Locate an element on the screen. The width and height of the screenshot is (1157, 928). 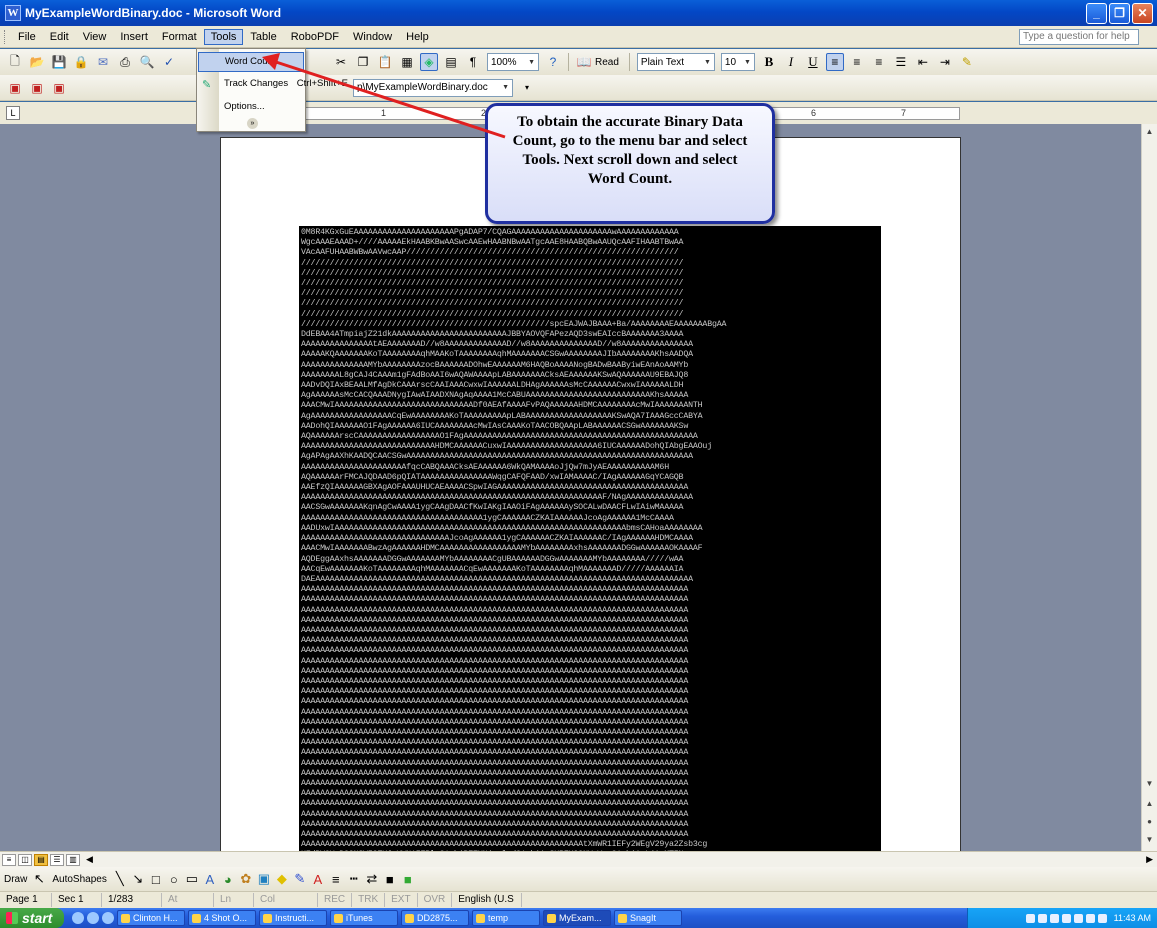
scroll-left-icon: ◀ is located at coordinates (89, 859).